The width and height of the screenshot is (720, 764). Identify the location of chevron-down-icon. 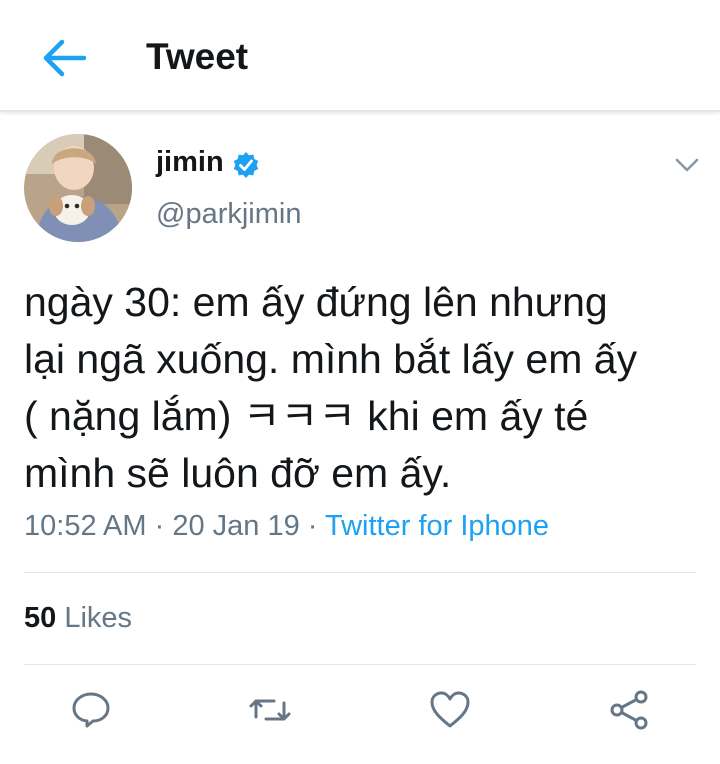
(687, 165).